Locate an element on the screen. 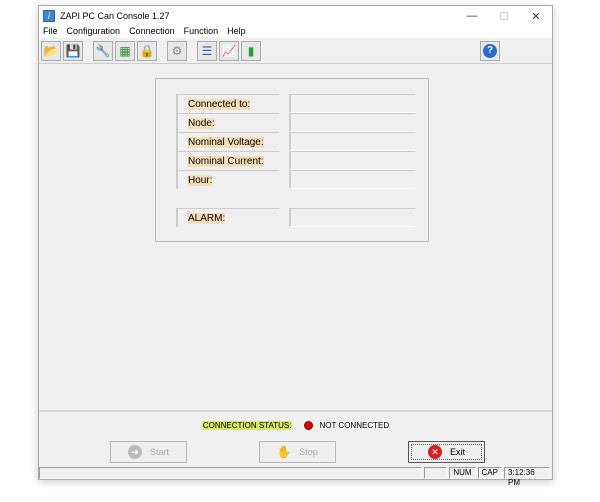 This screenshot has width=600, height=502. board-icon: ▦ is located at coordinates (125, 50).